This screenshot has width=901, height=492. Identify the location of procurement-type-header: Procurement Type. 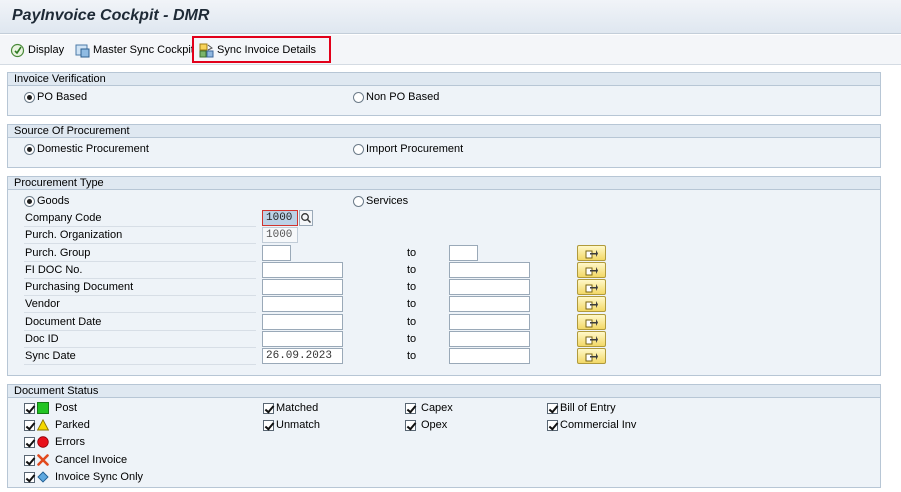
(444, 183).